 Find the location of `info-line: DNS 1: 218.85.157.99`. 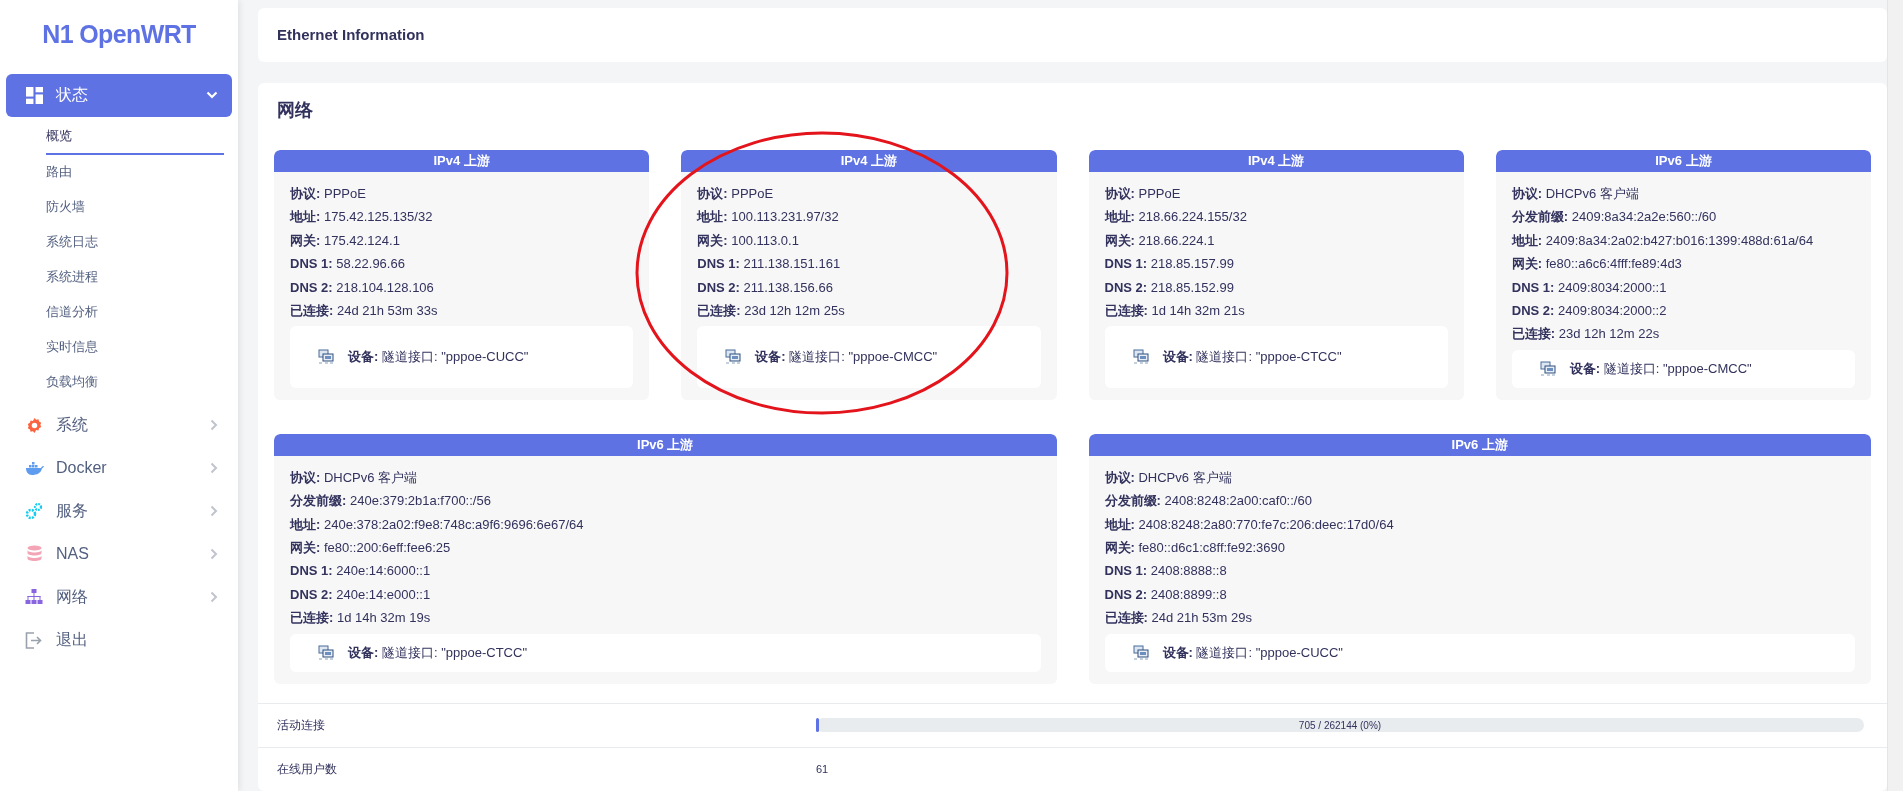

info-line: DNS 1: 218.85.157.99 is located at coordinates (1169, 264).